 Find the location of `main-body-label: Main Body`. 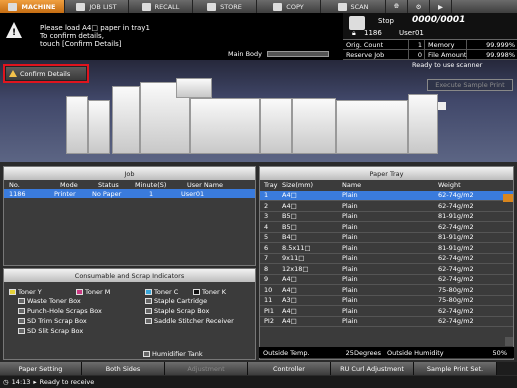

main-body-label: Main Body is located at coordinates (245, 54).